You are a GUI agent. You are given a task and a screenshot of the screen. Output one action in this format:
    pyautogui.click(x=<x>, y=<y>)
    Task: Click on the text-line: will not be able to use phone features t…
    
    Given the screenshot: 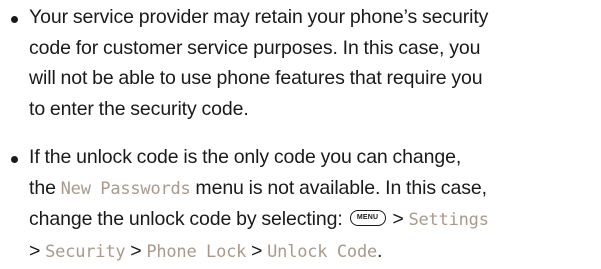 What is the action you would take?
    pyautogui.click(x=256, y=78)
    